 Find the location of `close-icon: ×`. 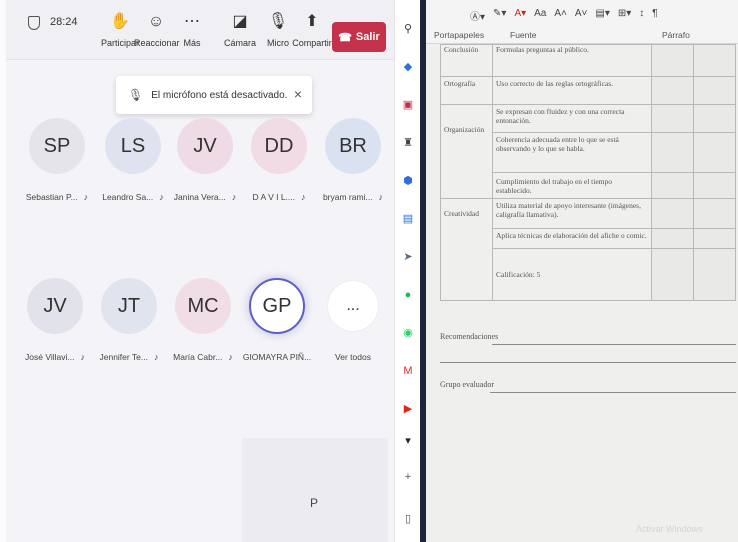

close-icon: × is located at coordinates (298, 94).